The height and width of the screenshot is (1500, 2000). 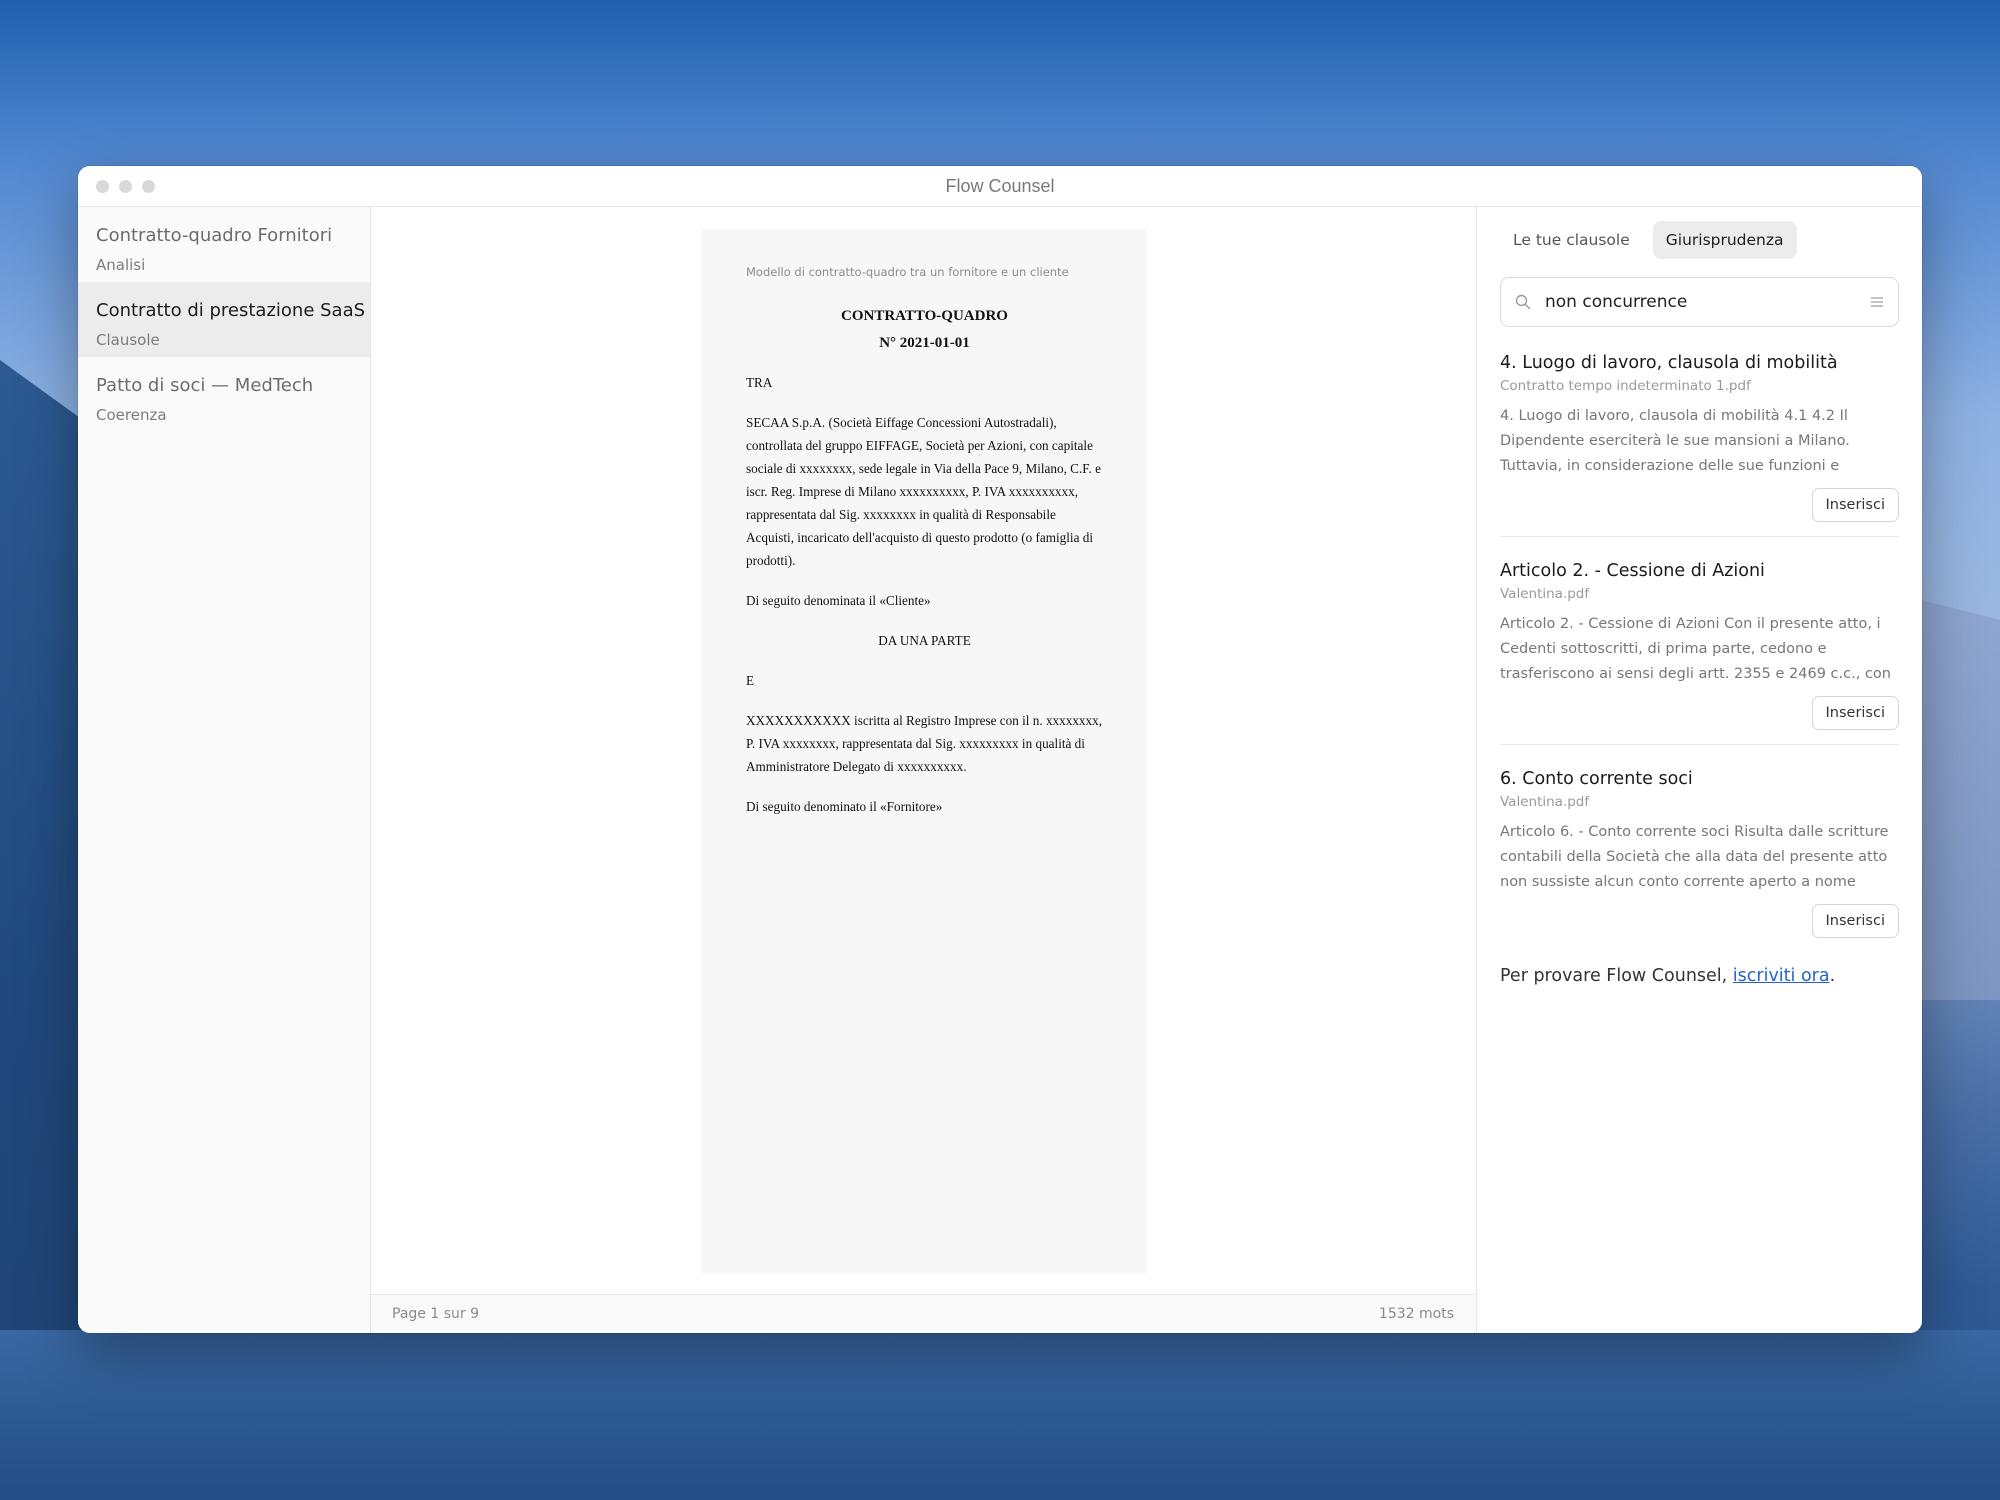 What do you see at coordinates (838, 600) in the screenshot?
I see `doc-paragraph: Di seguito denominata il «Cliente»` at bounding box center [838, 600].